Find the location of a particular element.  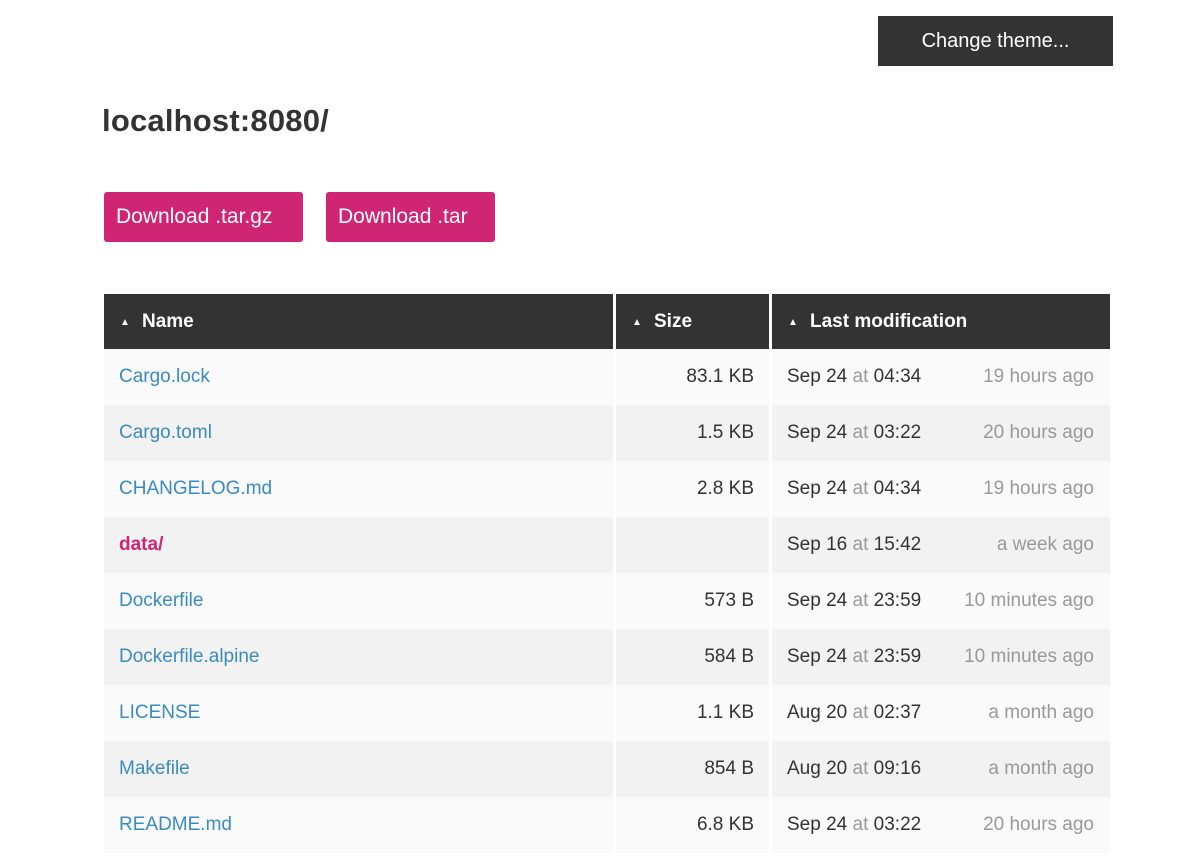

size-cell: 6.8 KB is located at coordinates (694, 825).